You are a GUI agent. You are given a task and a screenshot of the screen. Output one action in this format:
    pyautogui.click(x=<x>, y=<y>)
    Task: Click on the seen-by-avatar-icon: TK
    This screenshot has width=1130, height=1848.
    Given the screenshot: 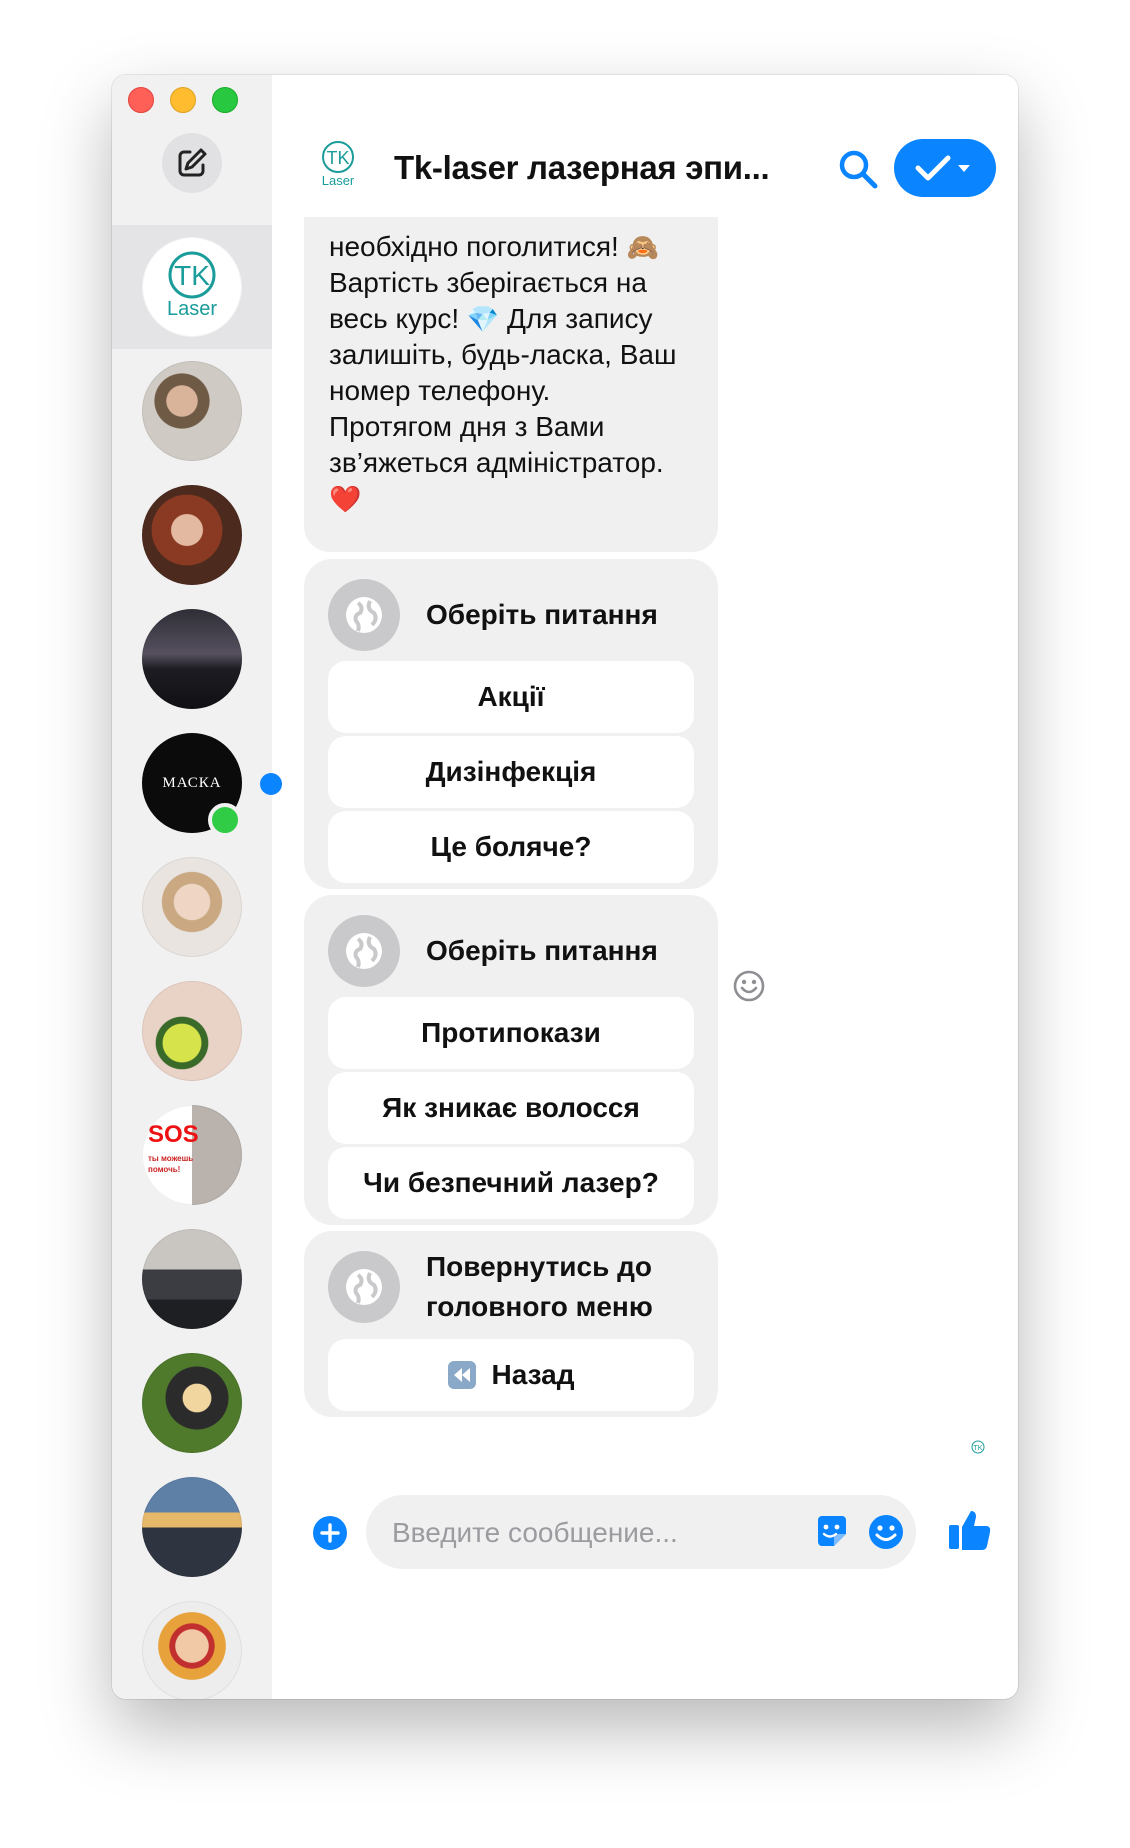 What is the action you would take?
    pyautogui.click(x=978, y=1447)
    